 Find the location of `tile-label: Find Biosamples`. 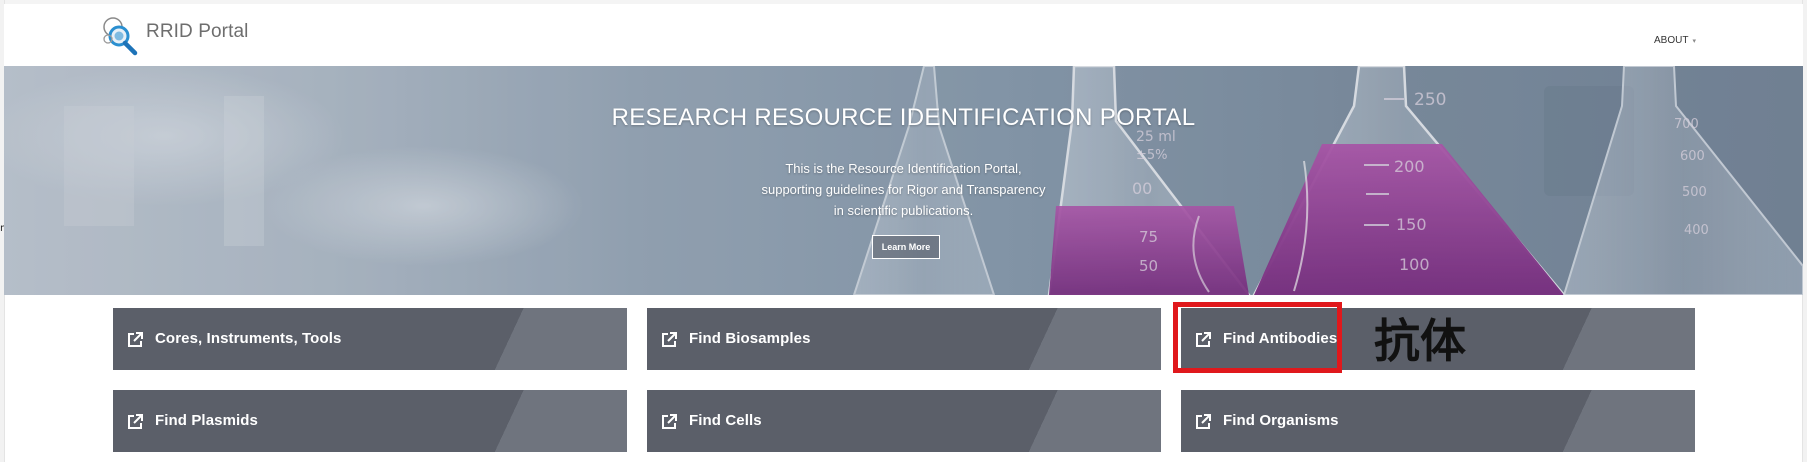

tile-label: Find Biosamples is located at coordinates (750, 338).